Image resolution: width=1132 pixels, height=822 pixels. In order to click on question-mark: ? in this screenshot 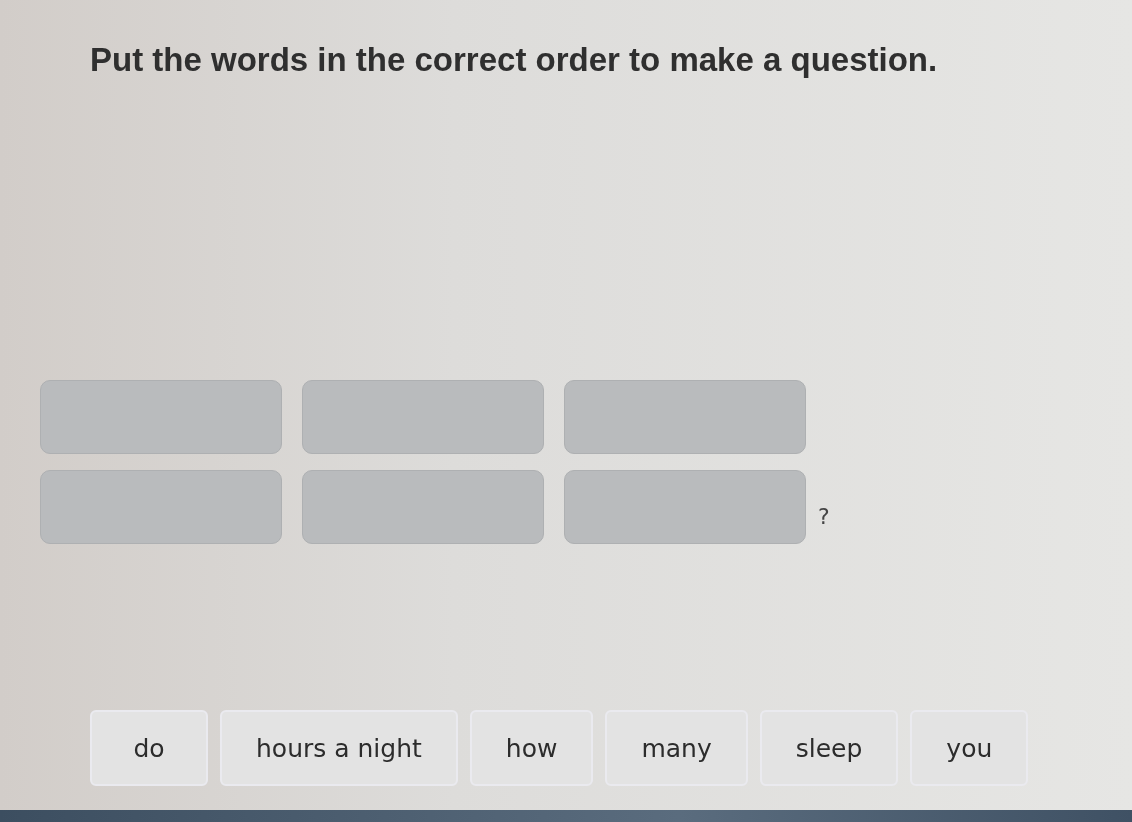, I will do `click(824, 517)`.